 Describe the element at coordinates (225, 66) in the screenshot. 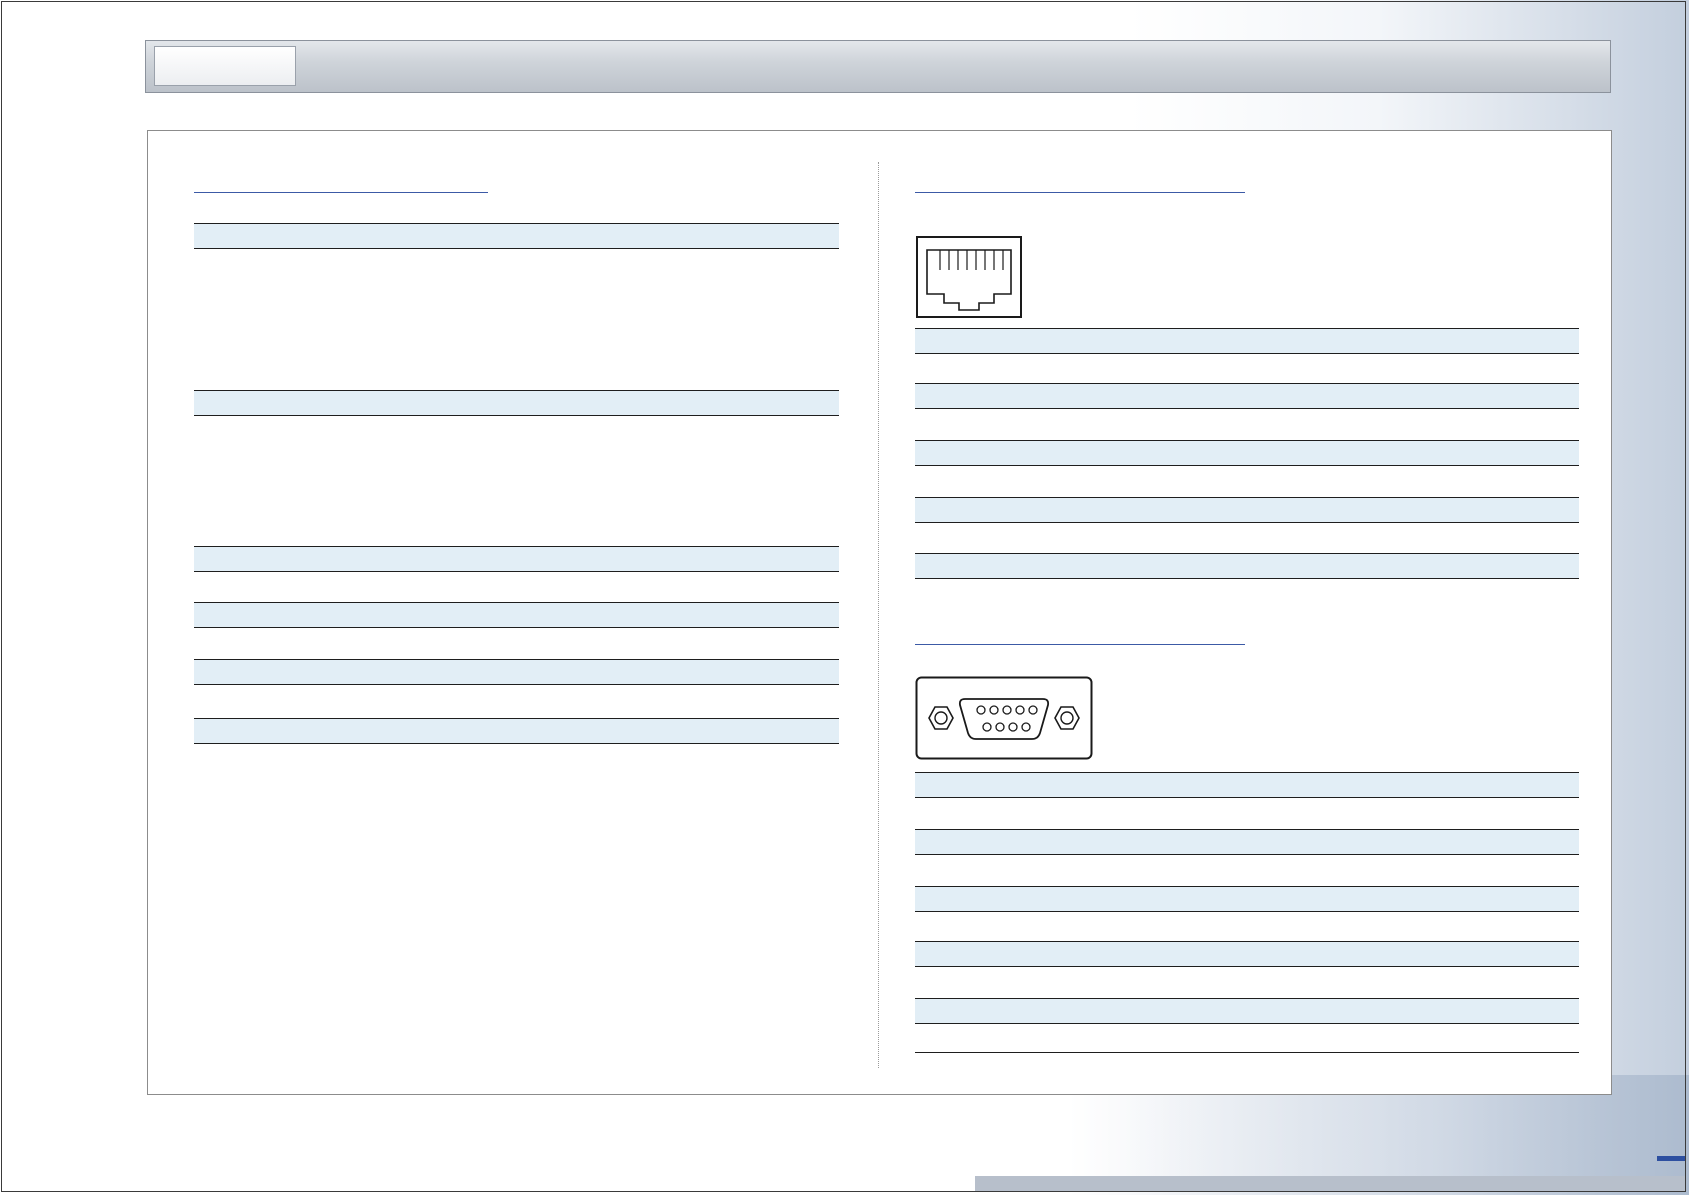

I see `header-tab` at that location.